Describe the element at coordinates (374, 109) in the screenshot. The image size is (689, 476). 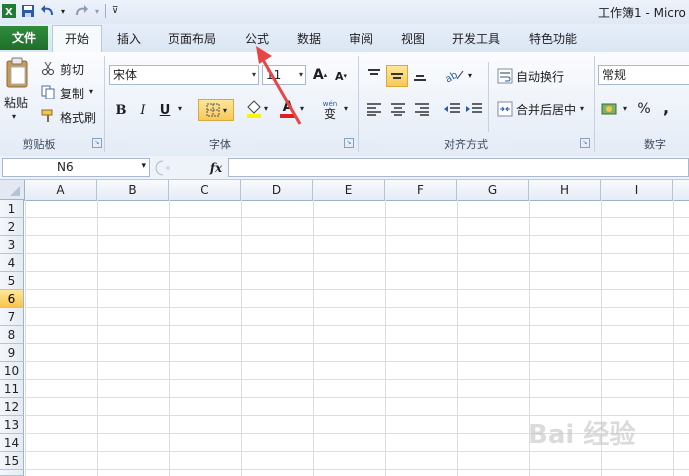
I see `align-left-icon` at that location.